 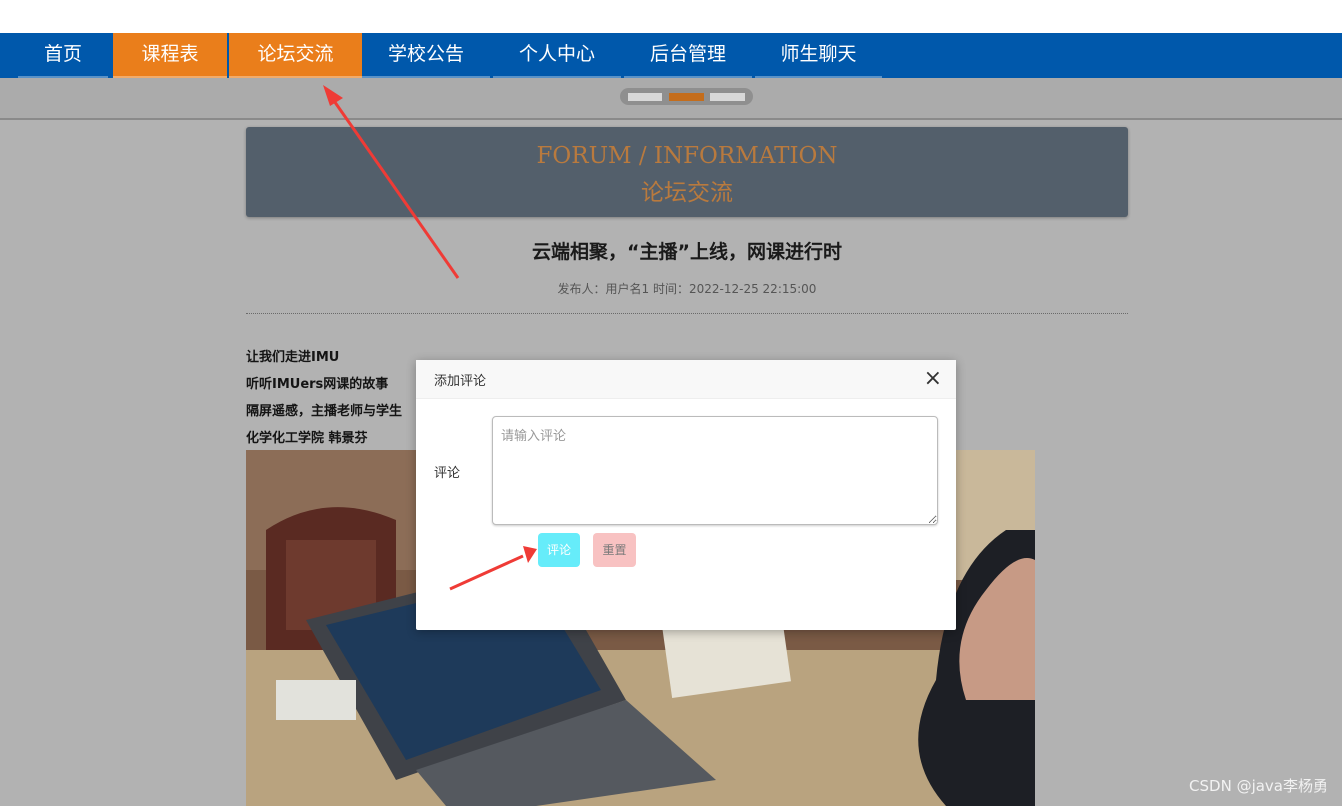 I want to click on section-banner: FORUM / INFORMATION 论坛交流, so click(x=687, y=172).